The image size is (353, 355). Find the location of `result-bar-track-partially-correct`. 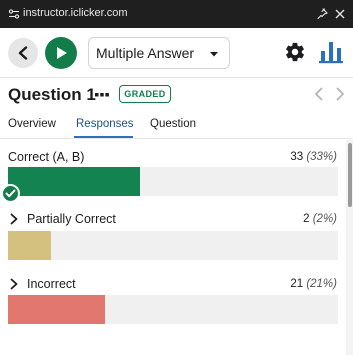

result-bar-track-partially-correct is located at coordinates (173, 245).